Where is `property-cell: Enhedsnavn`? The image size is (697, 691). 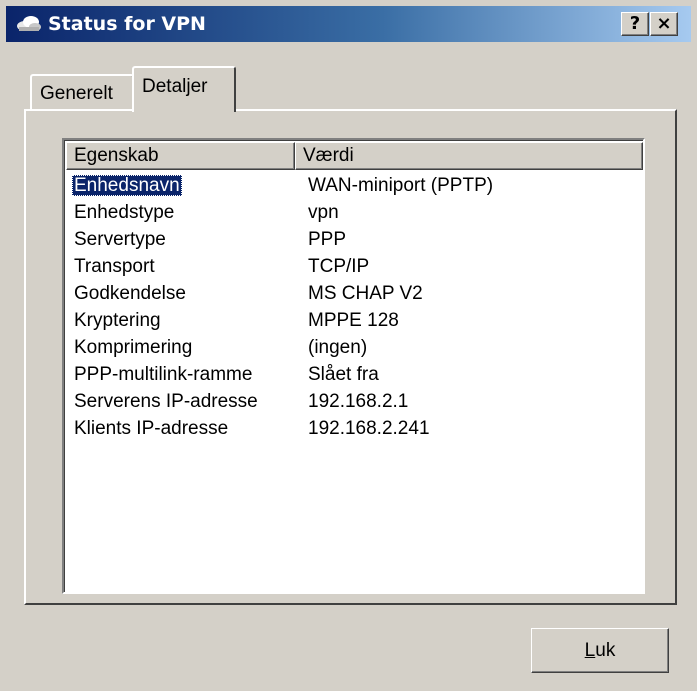 property-cell: Enhedsnavn is located at coordinates (127, 185).